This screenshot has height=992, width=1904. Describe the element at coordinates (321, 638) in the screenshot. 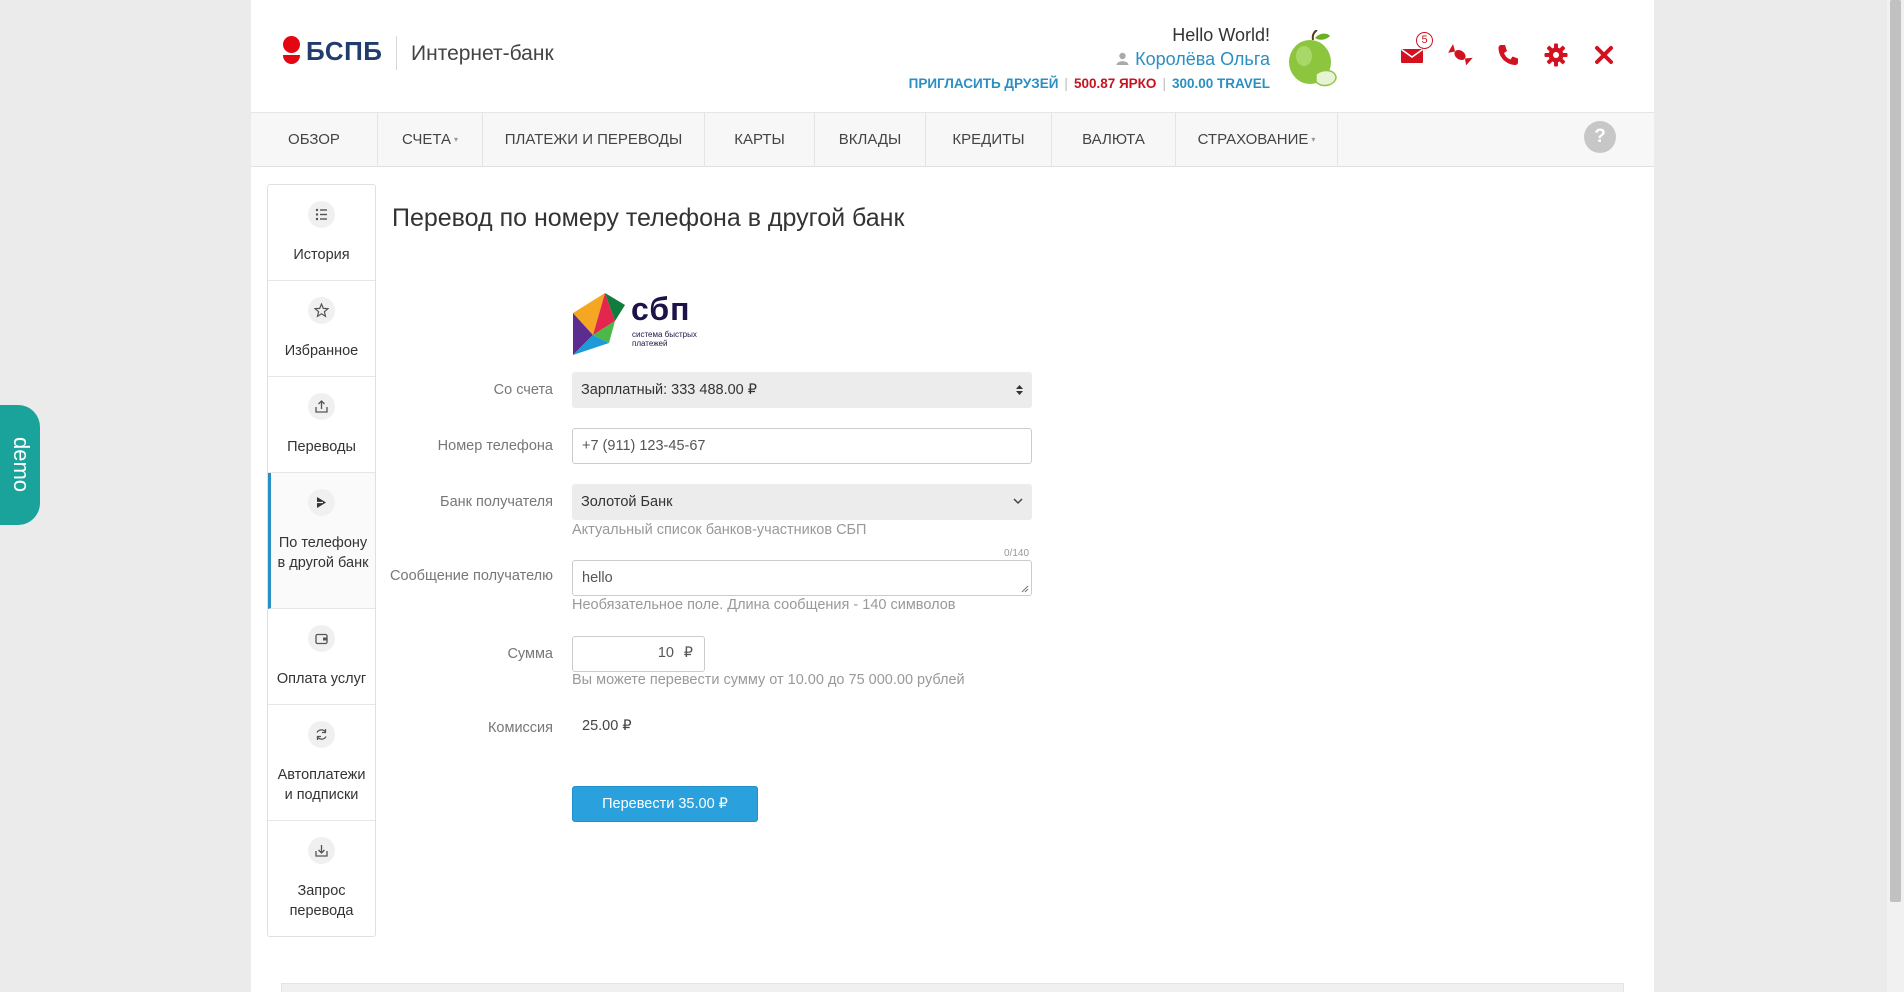

I see `wallet-icon` at that location.